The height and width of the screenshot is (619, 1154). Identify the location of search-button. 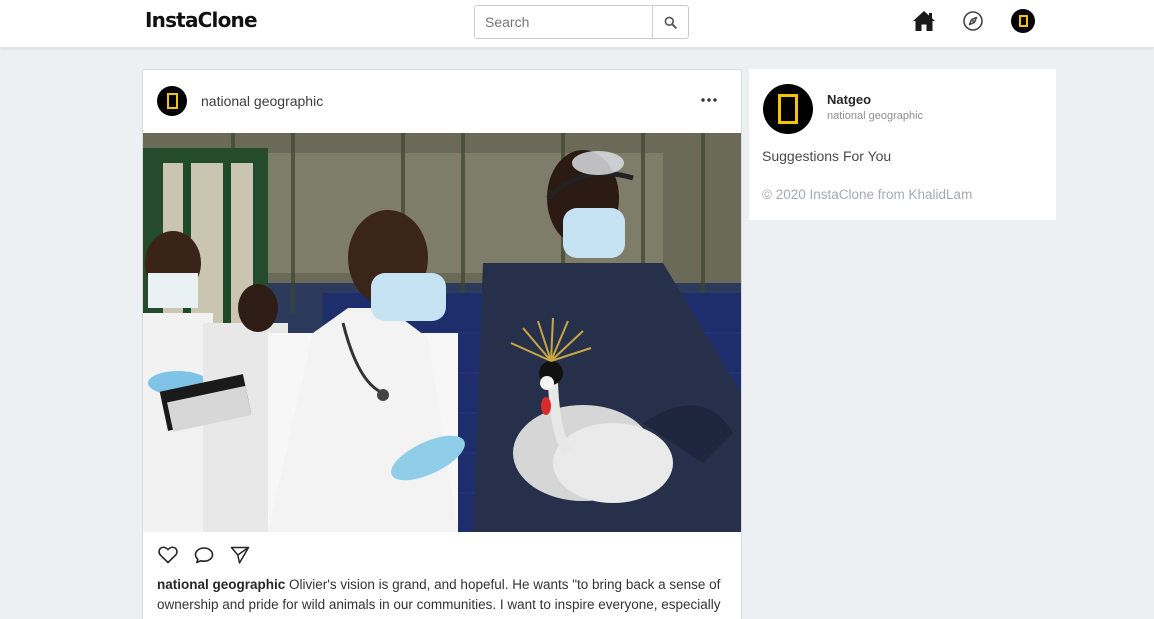
(671, 22).